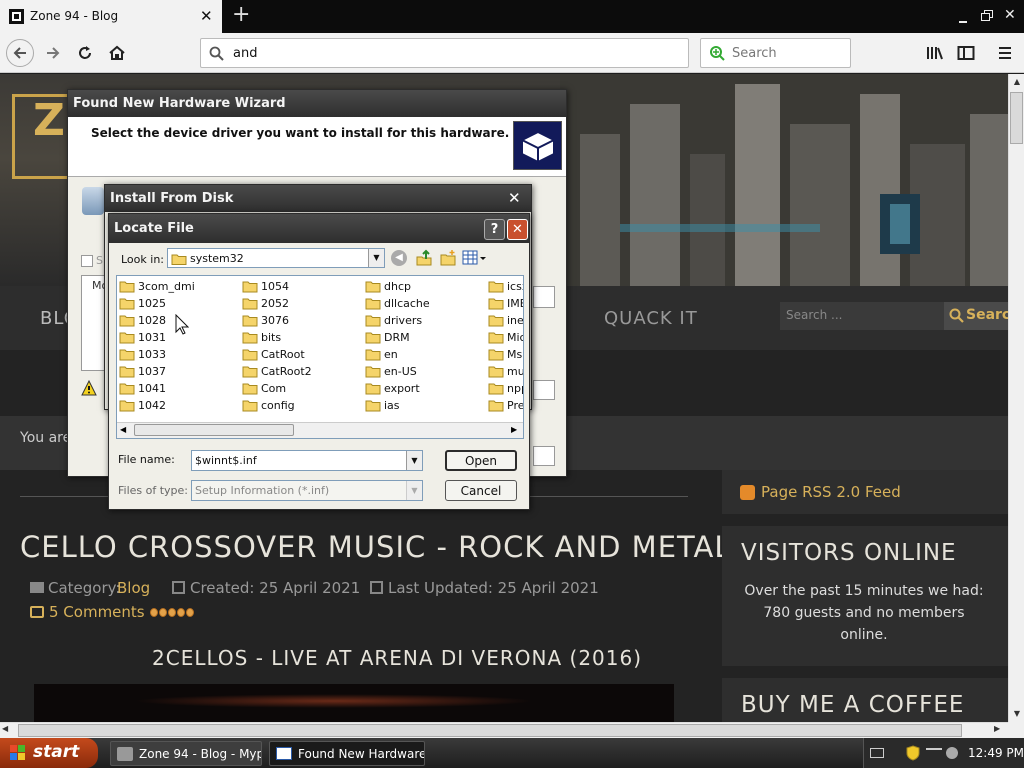 The height and width of the screenshot is (768, 1024). I want to click on window-restore-icon, so click(987, 16).